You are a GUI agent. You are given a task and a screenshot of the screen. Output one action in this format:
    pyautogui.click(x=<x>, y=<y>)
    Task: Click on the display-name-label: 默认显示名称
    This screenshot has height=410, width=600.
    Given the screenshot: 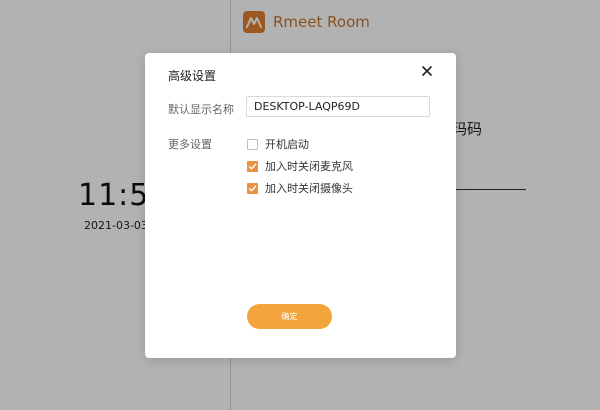 What is the action you would take?
    pyautogui.click(x=201, y=109)
    